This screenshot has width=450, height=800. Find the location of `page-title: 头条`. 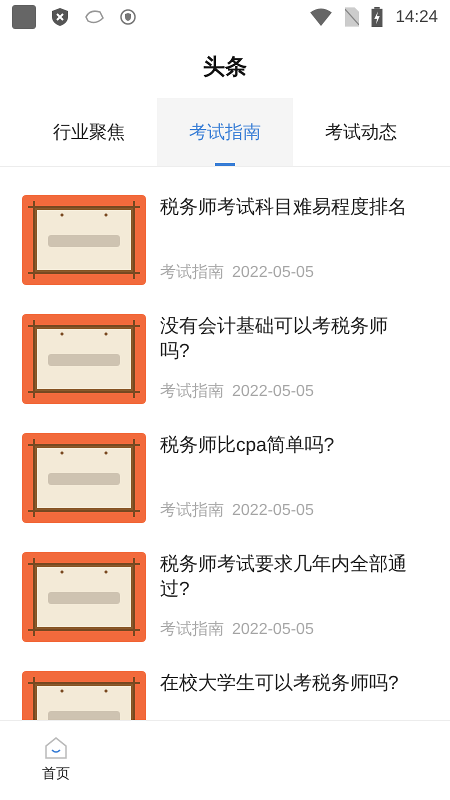

page-title: 头条 is located at coordinates (225, 66).